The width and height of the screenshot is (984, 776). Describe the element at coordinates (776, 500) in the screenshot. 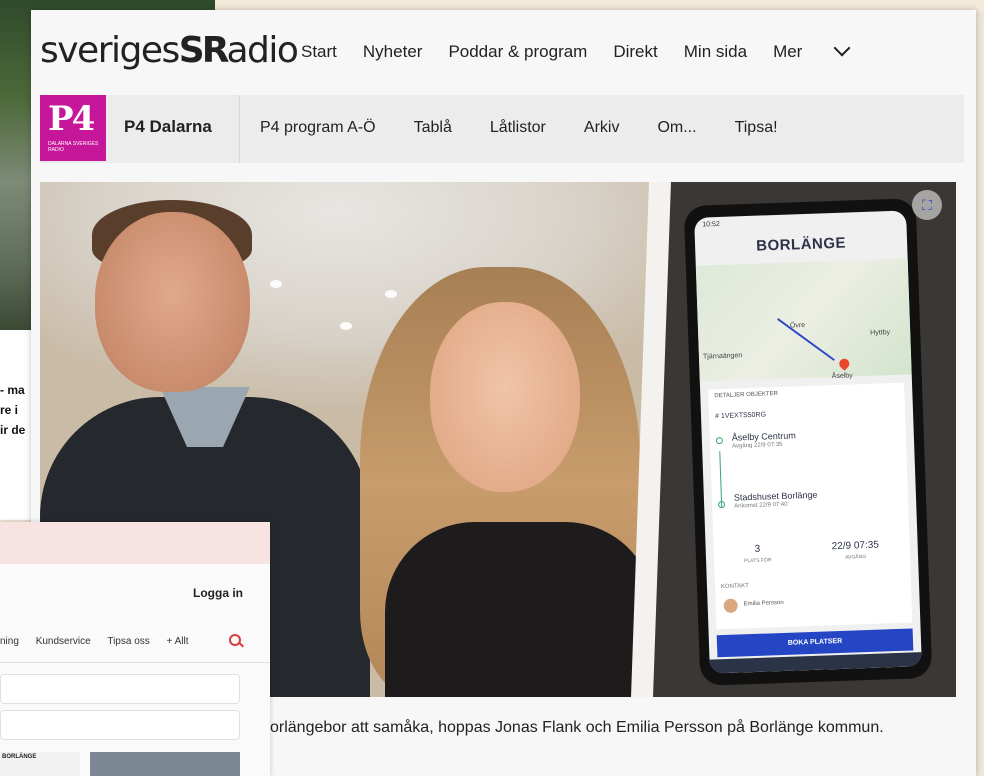

I see `stop-destination: Stadshuset Borlänge Ankomst 22/9 07:40` at that location.